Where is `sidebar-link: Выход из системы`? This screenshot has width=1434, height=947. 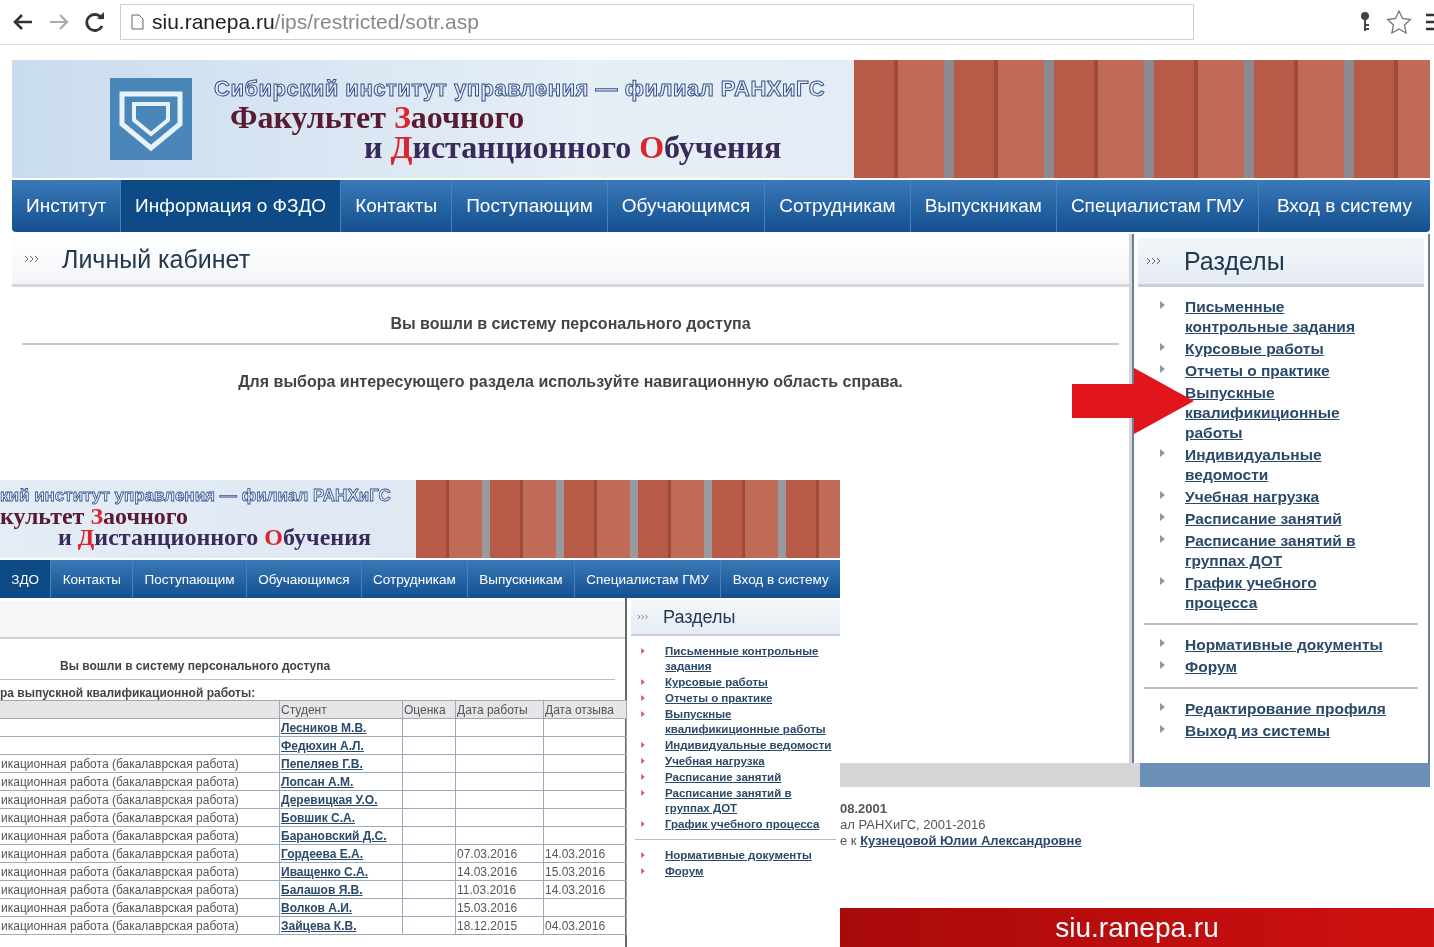
sidebar-link: Выход из системы is located at coordinates (1287, 731).